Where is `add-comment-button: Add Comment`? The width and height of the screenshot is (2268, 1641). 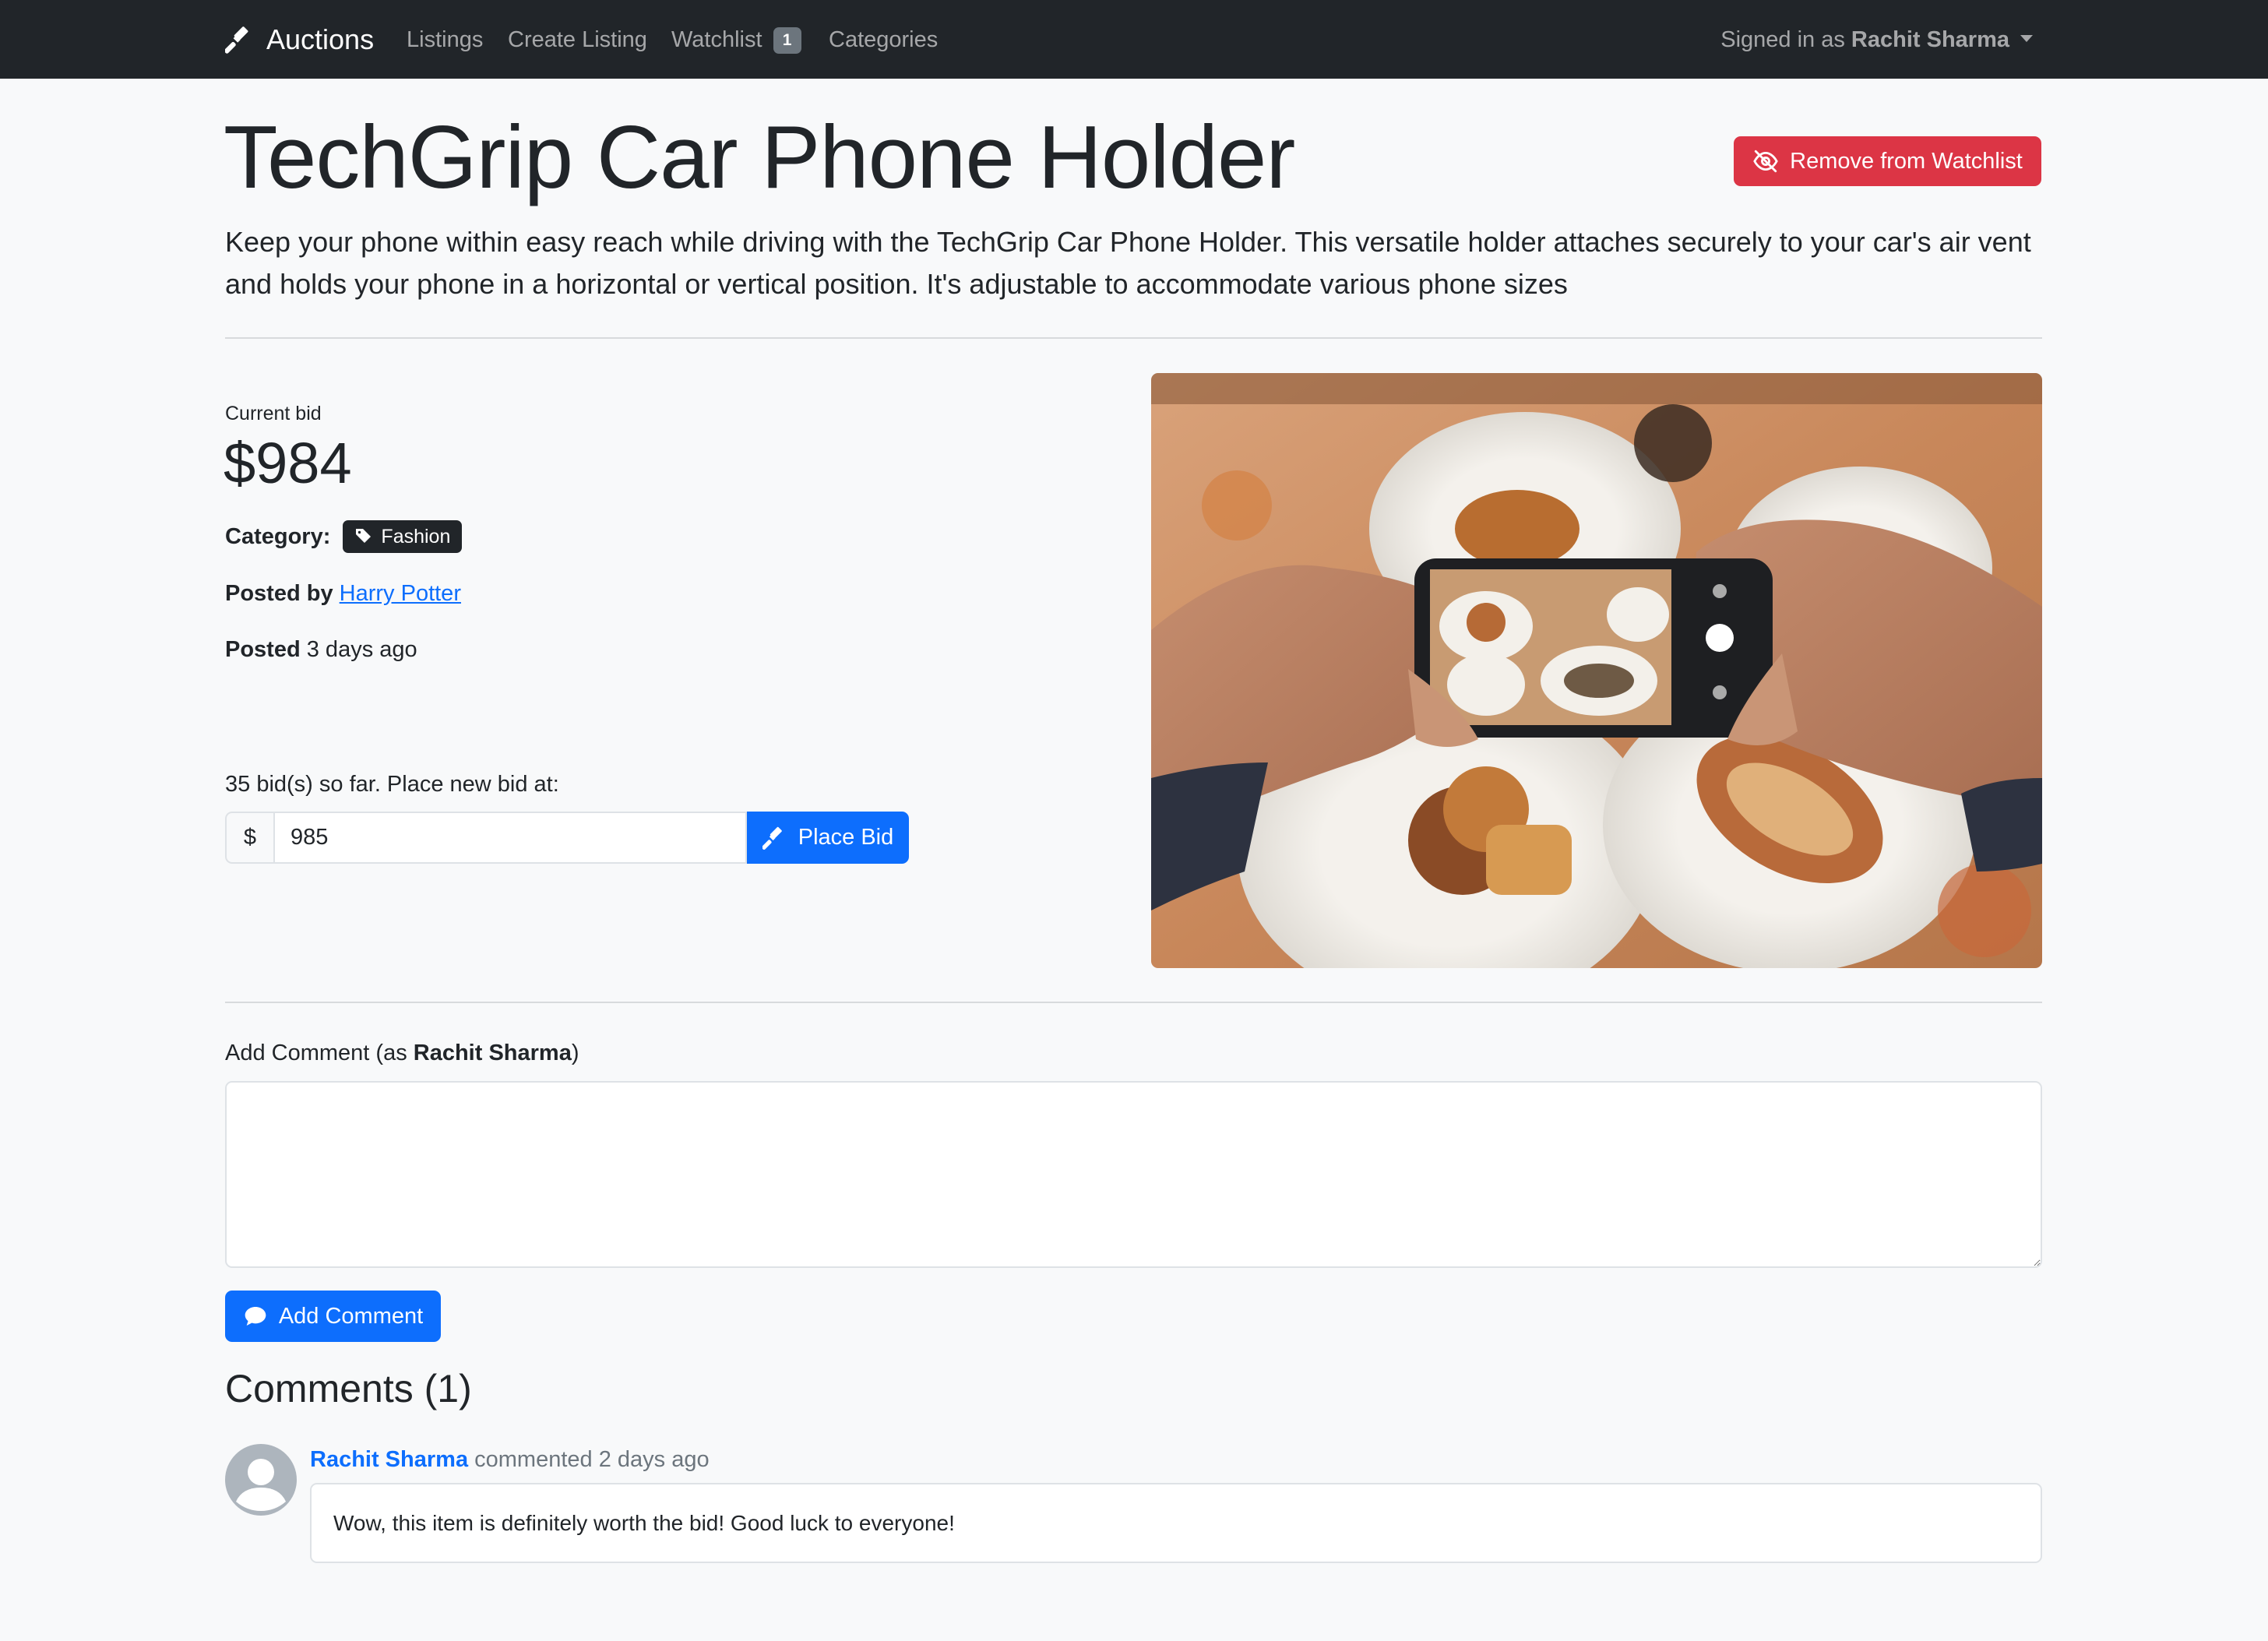
add-comment-button: Add Comment is located at coordinates (333, 1317).